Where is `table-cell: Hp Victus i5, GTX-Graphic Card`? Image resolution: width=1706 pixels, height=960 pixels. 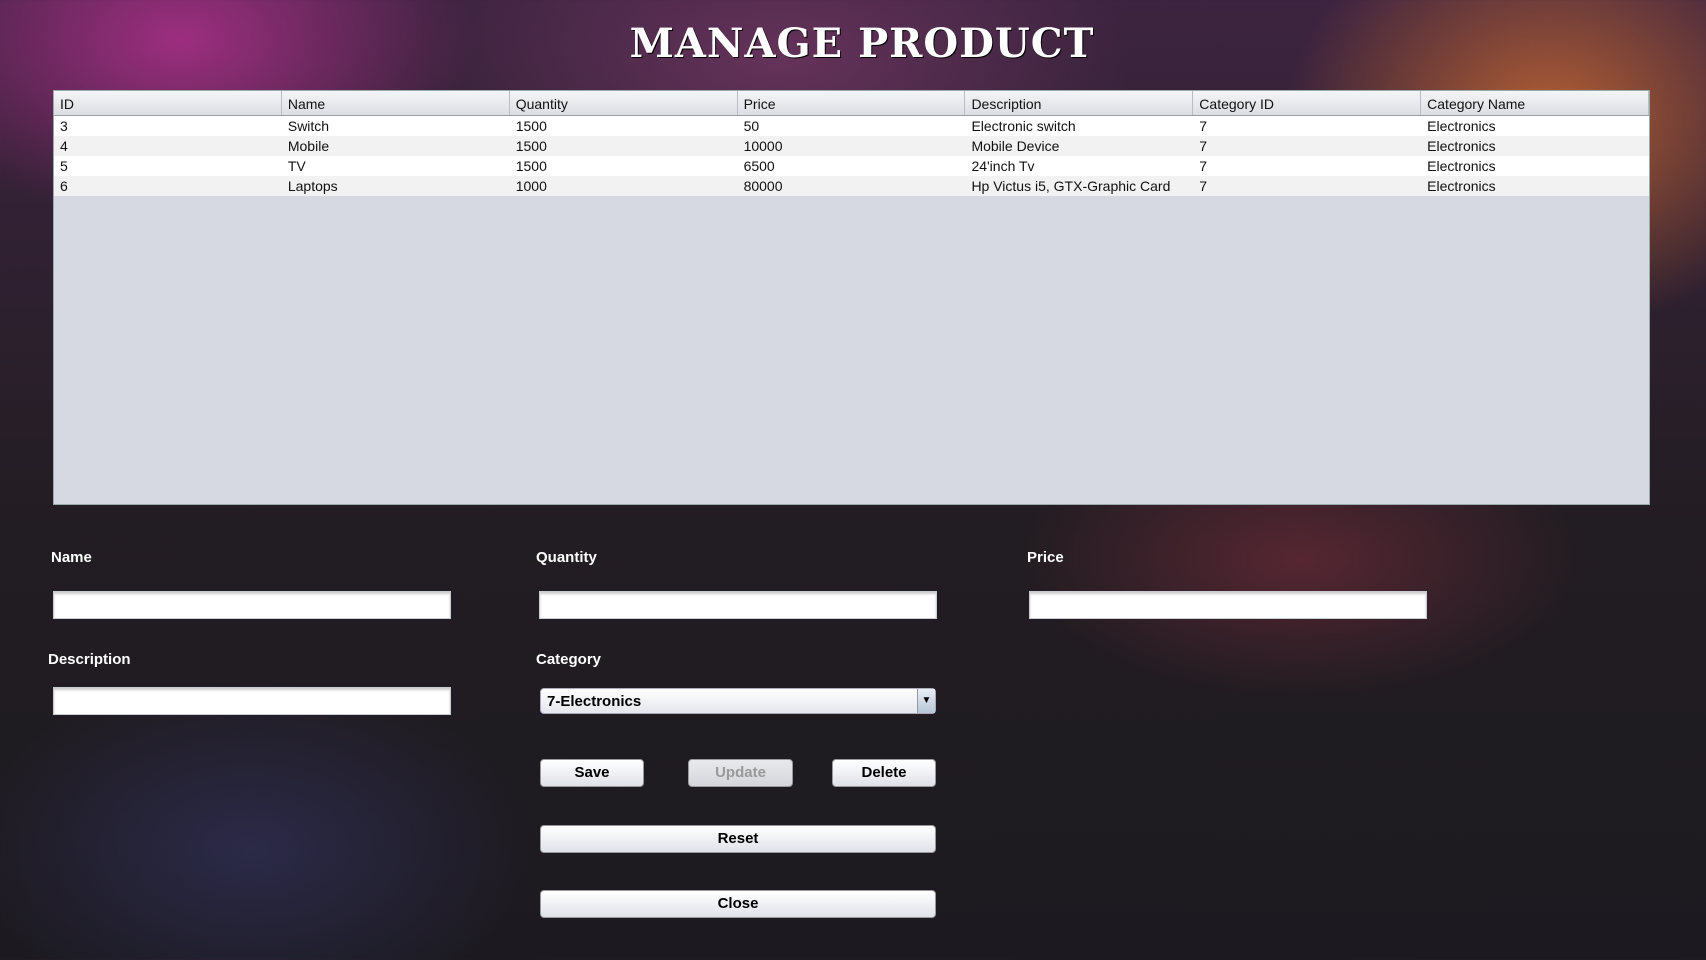
table-cell: Hp Victus i5, GTX-Graphic Card is located at coordinates (1071, 186).